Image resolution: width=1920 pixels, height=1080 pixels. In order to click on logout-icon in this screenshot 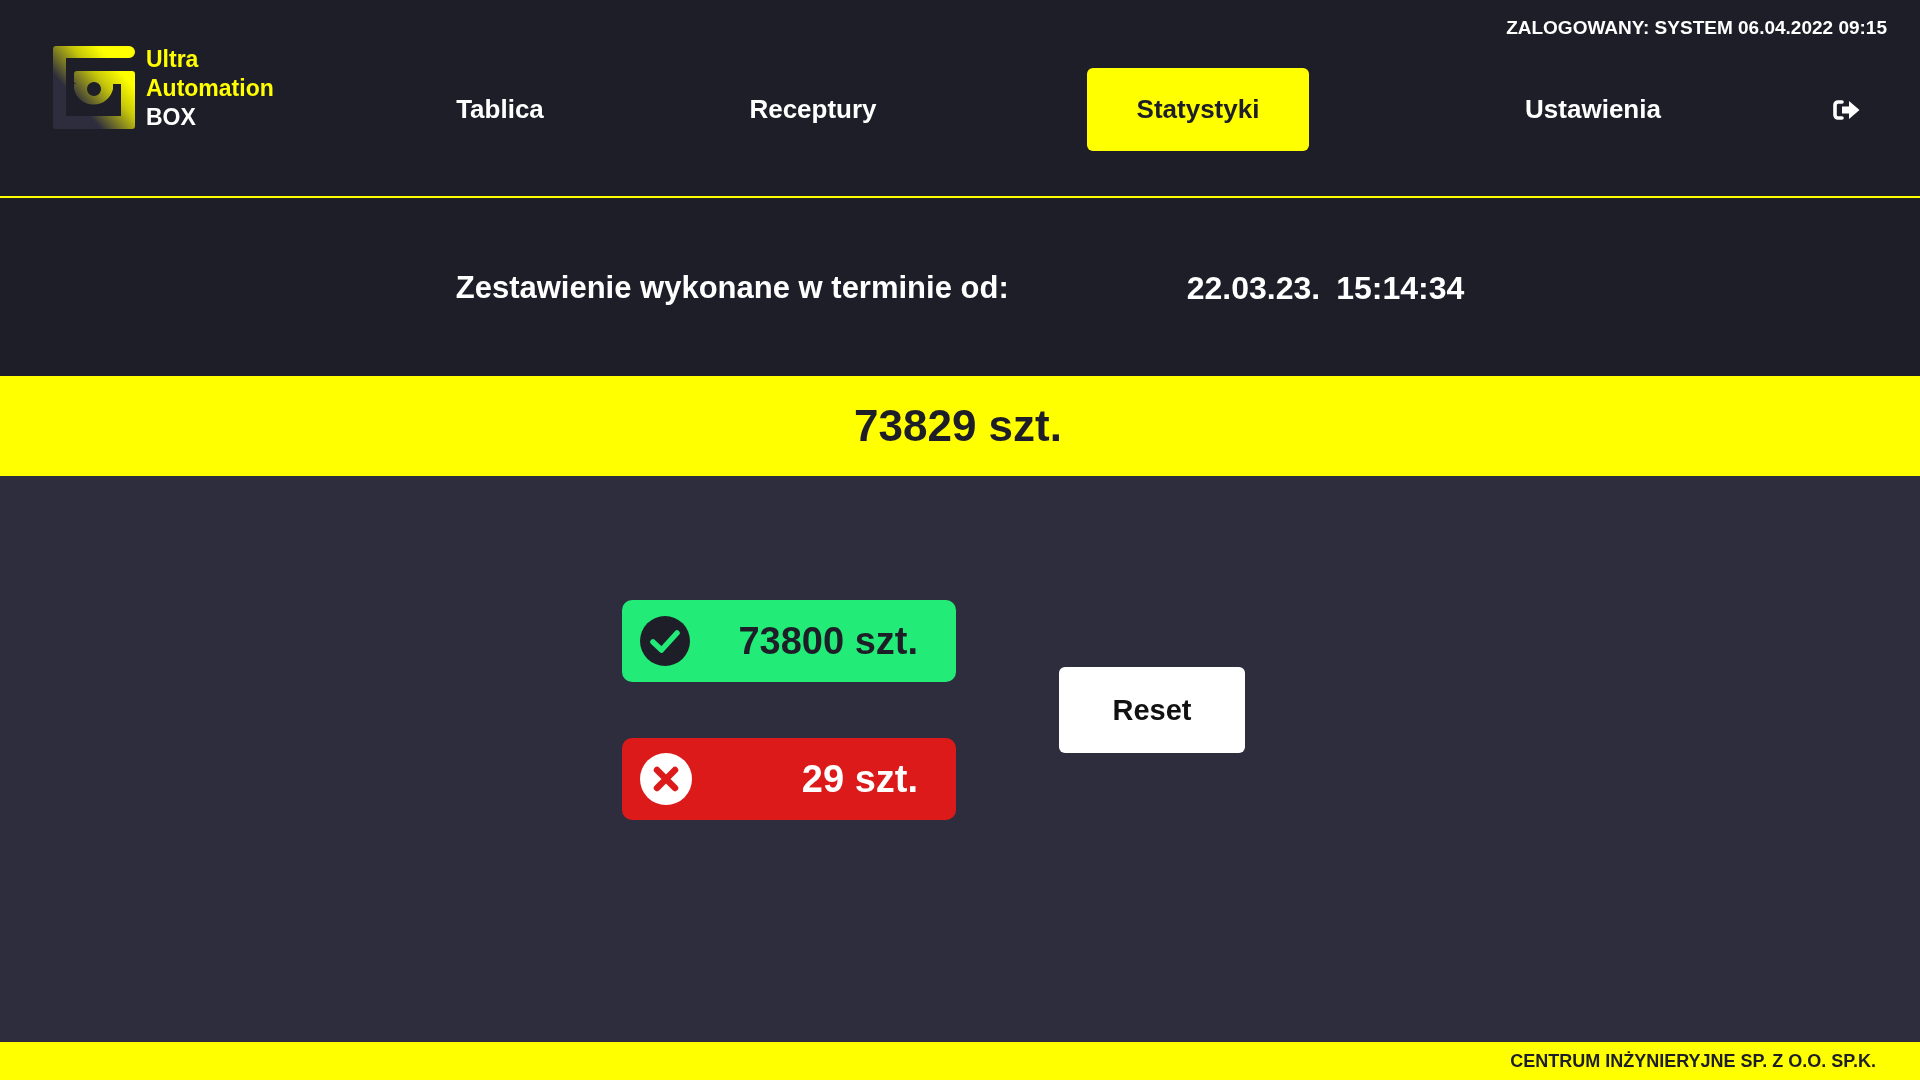, I will do `click(1846, 109)`.